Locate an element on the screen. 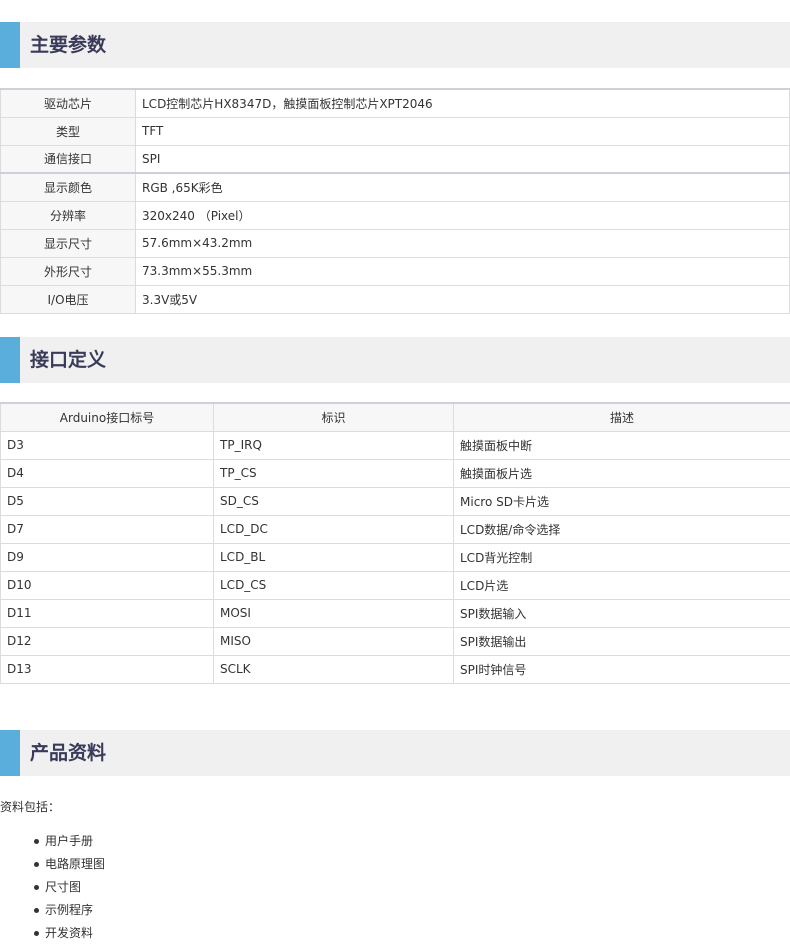 The image size is (790, 948). table-row: D7 LCD_DC LCD数据/命令选择 is located at coordinates (395, 529).